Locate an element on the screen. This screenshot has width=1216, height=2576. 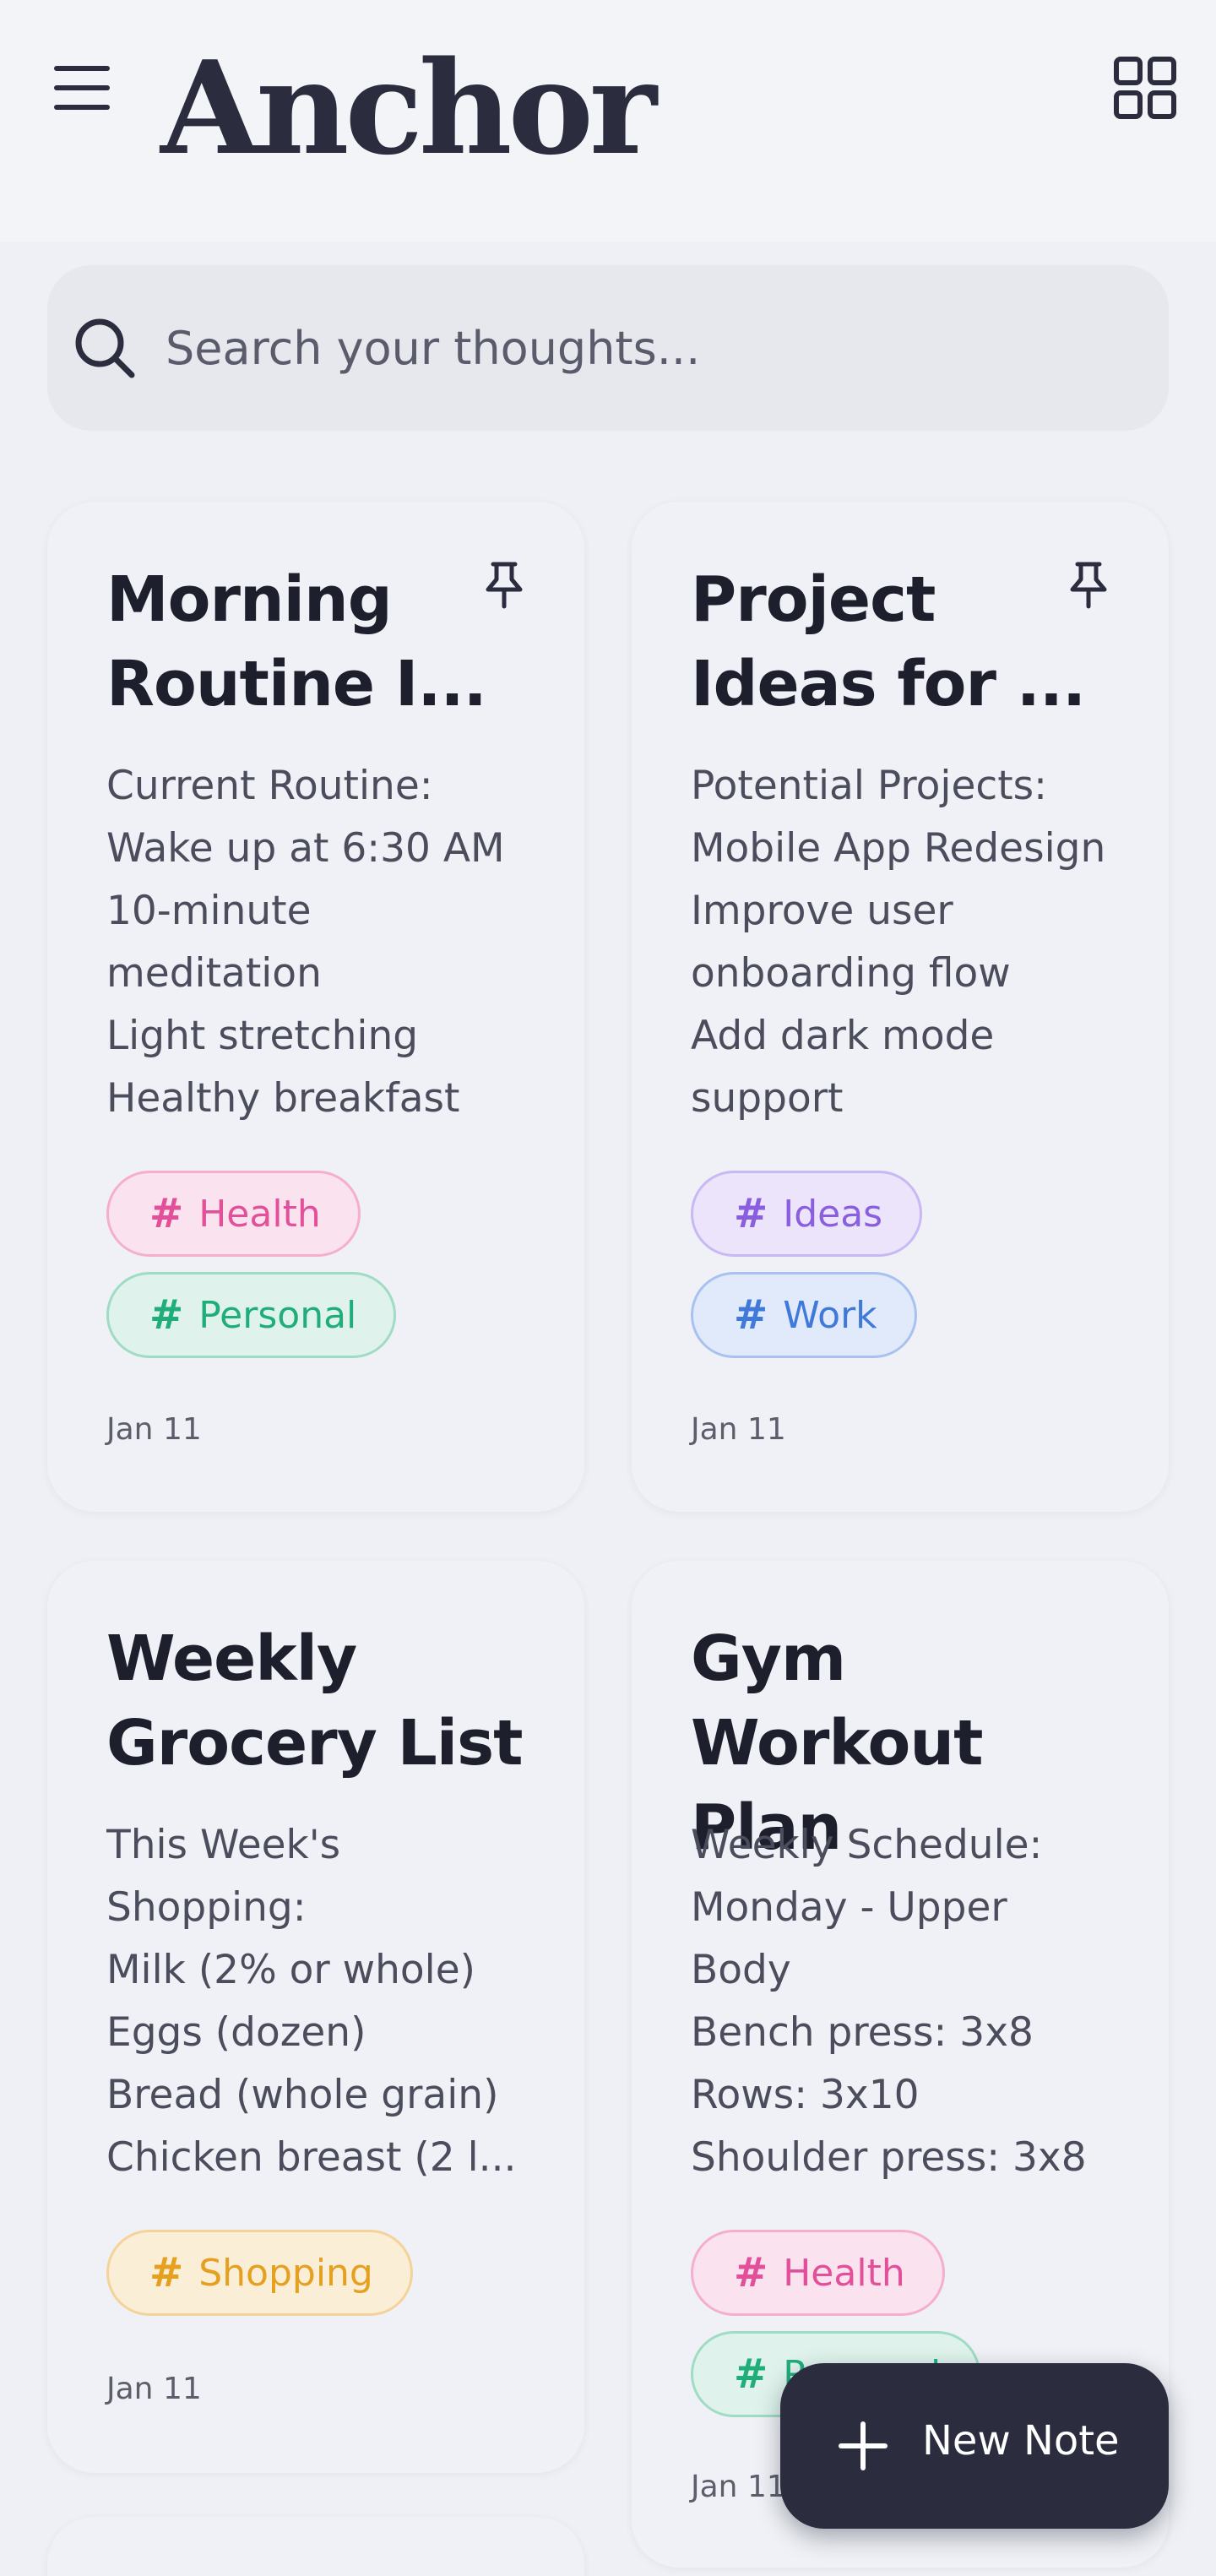
tag-chip-ideas: # Ideas is located at coordinates (807, 1214).